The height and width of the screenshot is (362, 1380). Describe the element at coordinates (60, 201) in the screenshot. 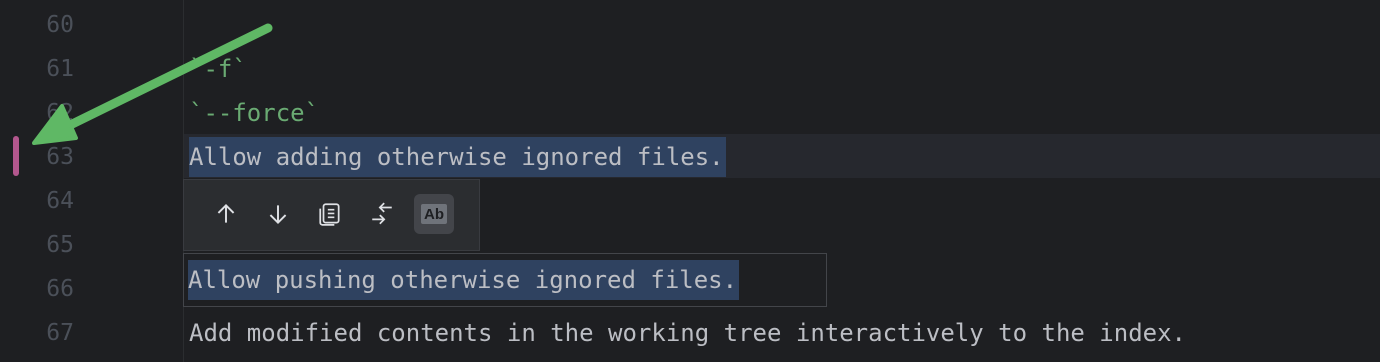

I see `line-number: 64` at that location.